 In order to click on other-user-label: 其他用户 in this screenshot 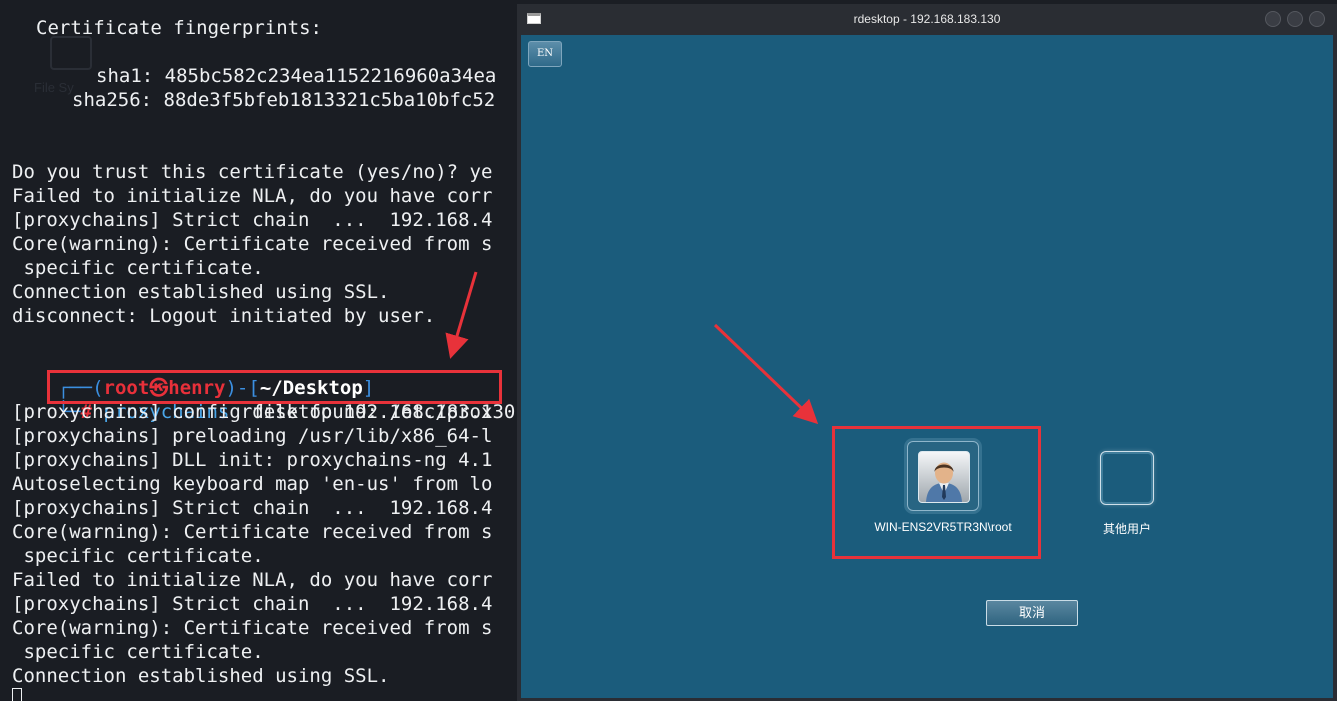, I will do `click(1127, 528)`.